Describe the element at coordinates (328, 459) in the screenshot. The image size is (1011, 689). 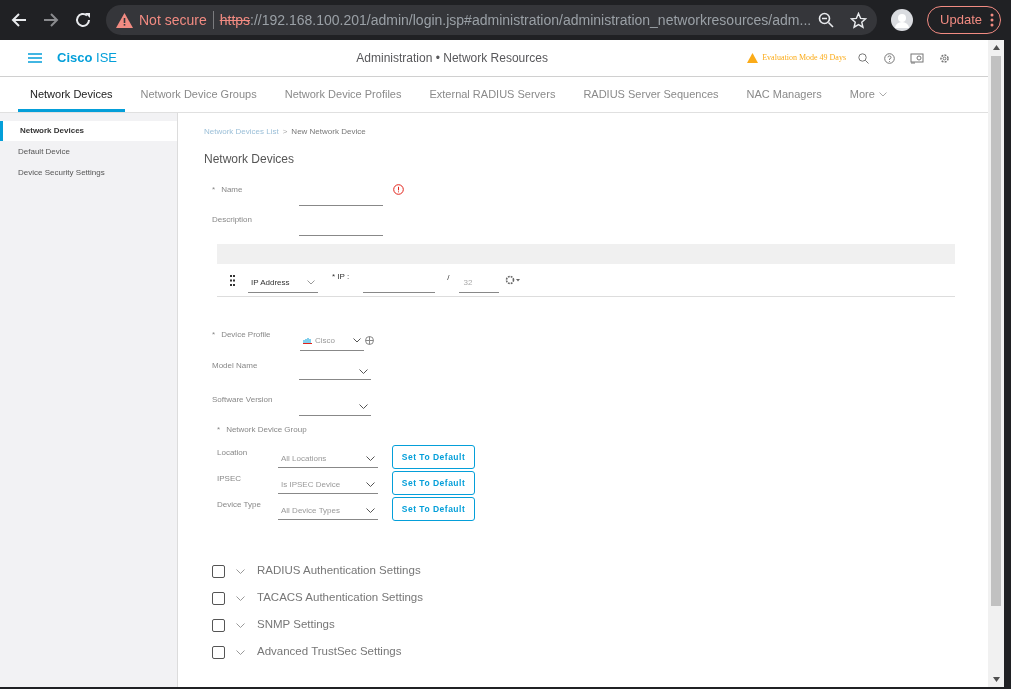
I see `group-dropdown: All Locations` at that location.